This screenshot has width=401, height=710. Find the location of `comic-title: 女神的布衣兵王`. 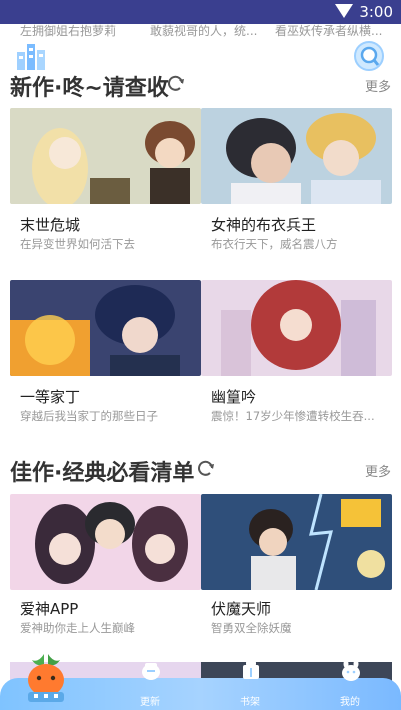

comic-title: 女神的布衣兵王 is located at coordinates (264, 225).